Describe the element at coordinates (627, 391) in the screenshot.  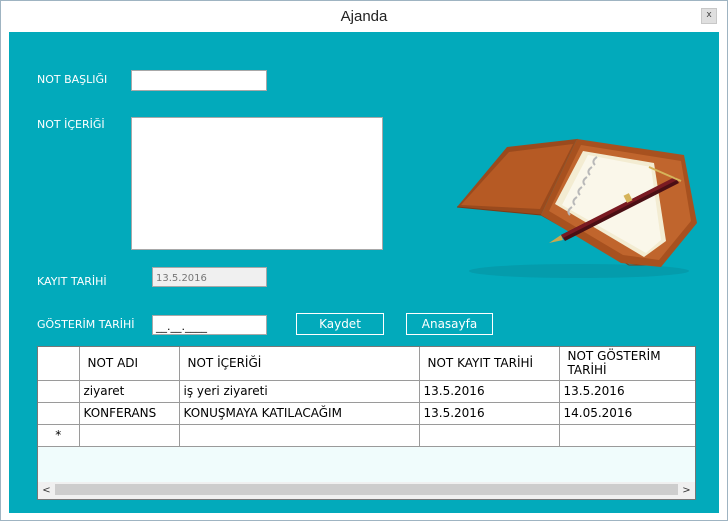
I see `cell-display-date: 13.5.2016` at that location.